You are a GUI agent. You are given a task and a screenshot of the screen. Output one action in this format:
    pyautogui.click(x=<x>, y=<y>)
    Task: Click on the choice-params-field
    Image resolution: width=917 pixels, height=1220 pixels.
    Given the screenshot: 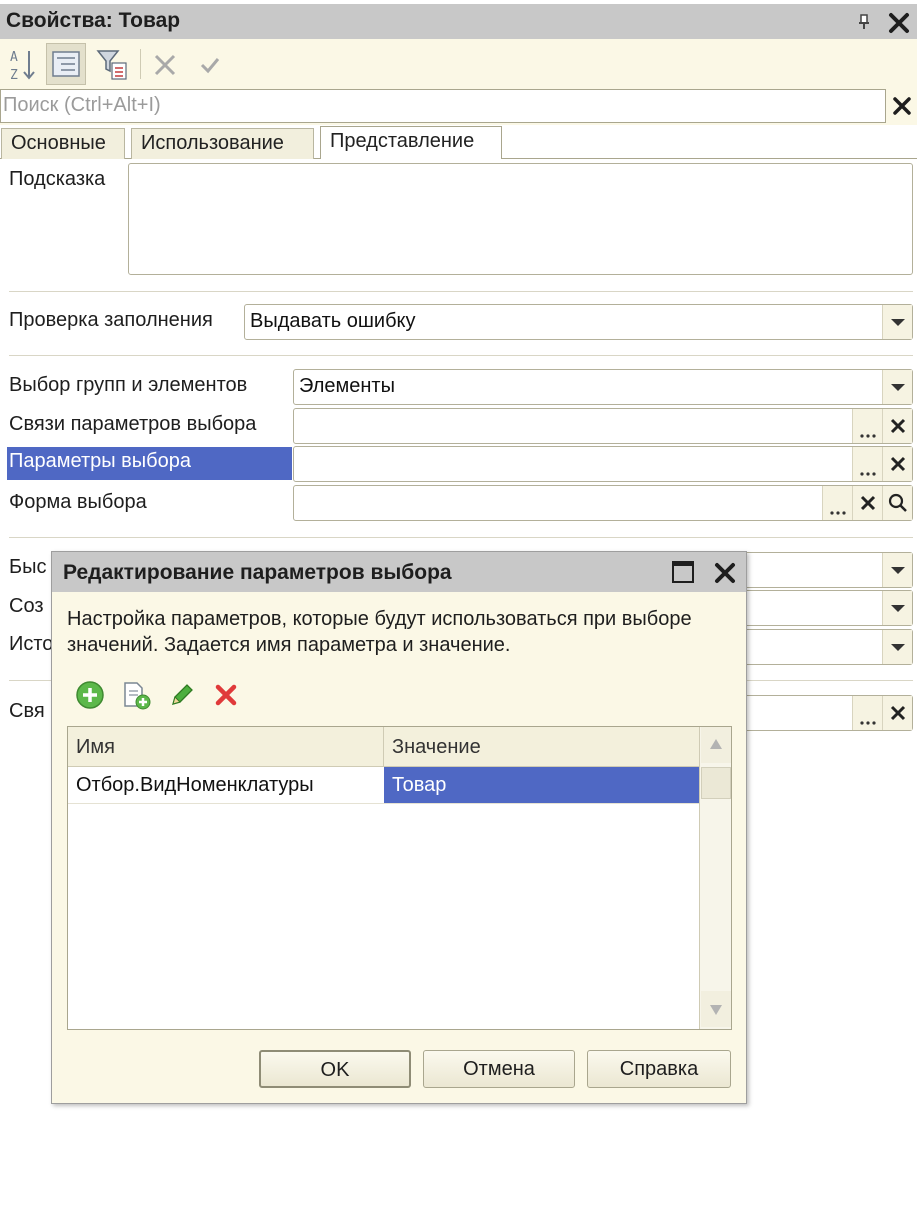 What is the action you would take?
    pyautogui.click(x=603, y=464)
    